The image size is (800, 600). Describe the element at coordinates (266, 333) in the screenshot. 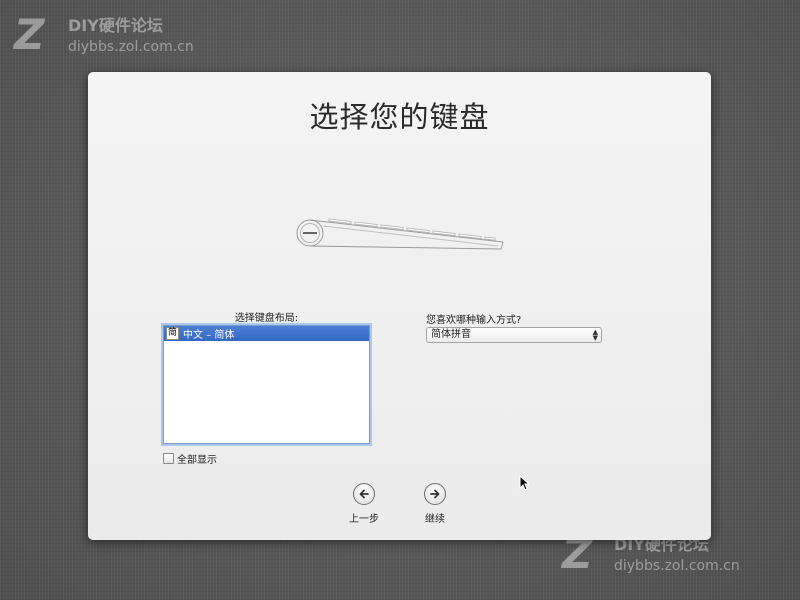

I see `list-item: 简 中文 – 简体` at that location.